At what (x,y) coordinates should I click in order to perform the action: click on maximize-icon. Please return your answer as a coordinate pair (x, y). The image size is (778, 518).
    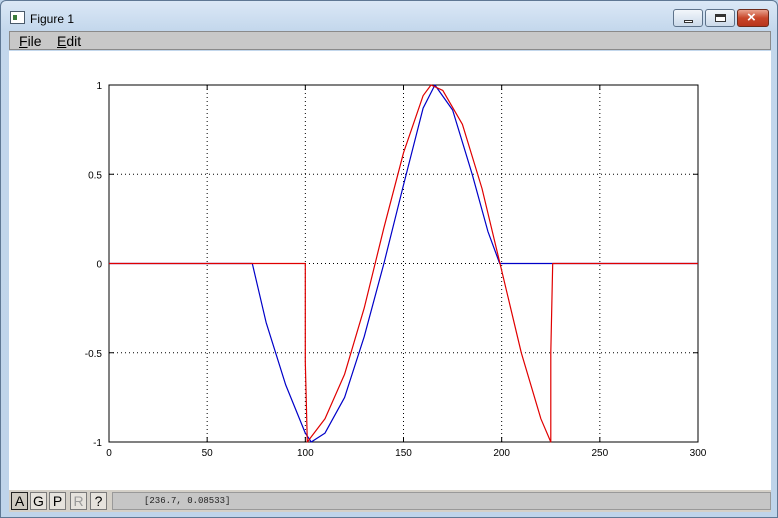
    Looking at the image, I should click on (720, 18).